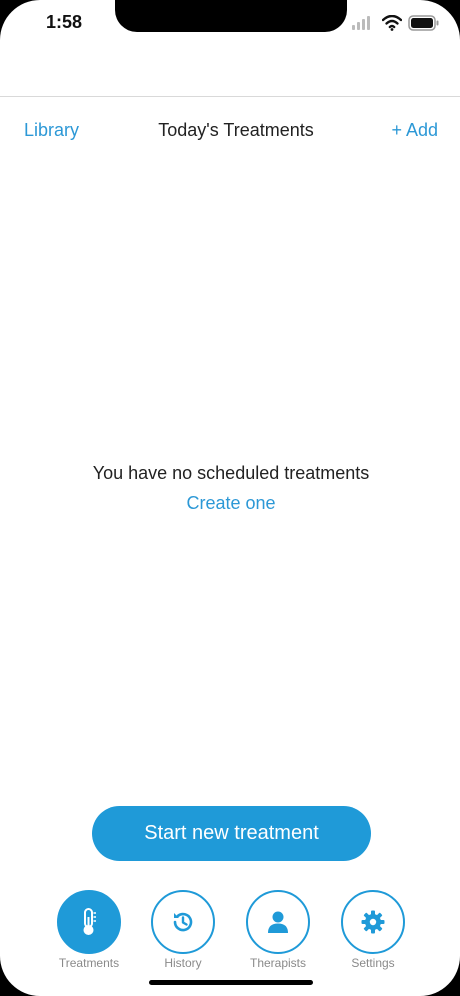  I want to click on person-icon, so click(278, 922).